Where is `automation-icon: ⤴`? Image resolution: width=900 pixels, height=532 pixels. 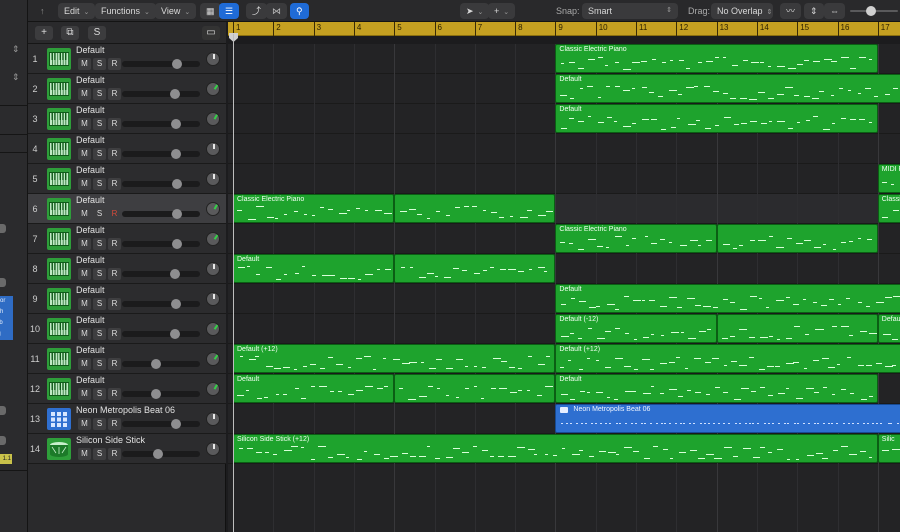
automation-icon: ⤴ is located at coordinates (257, 11).